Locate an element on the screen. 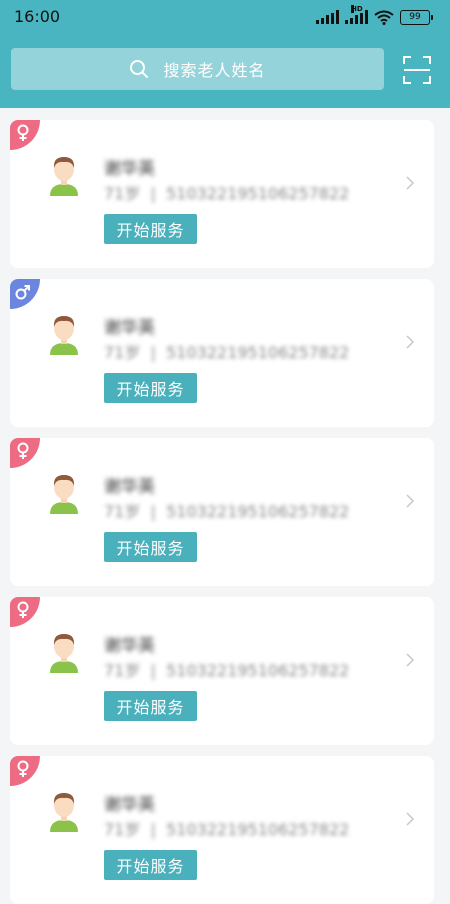  hd-label: HD is located at coordinates (357, 9).